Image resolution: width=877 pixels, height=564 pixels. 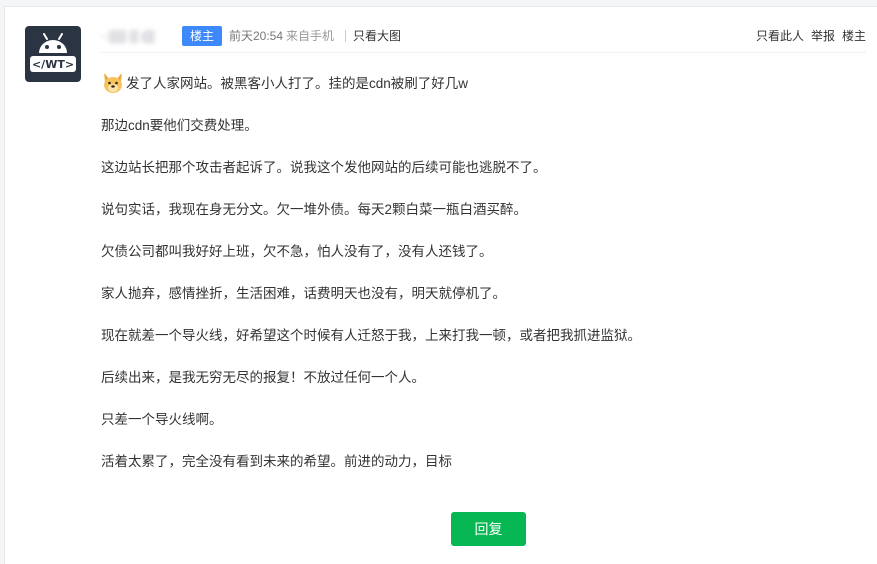 What do you see at coordinates (256, 36) in the screenshot?
I see `post-time-text: 前天20:54` at bounding box center [256, 36].